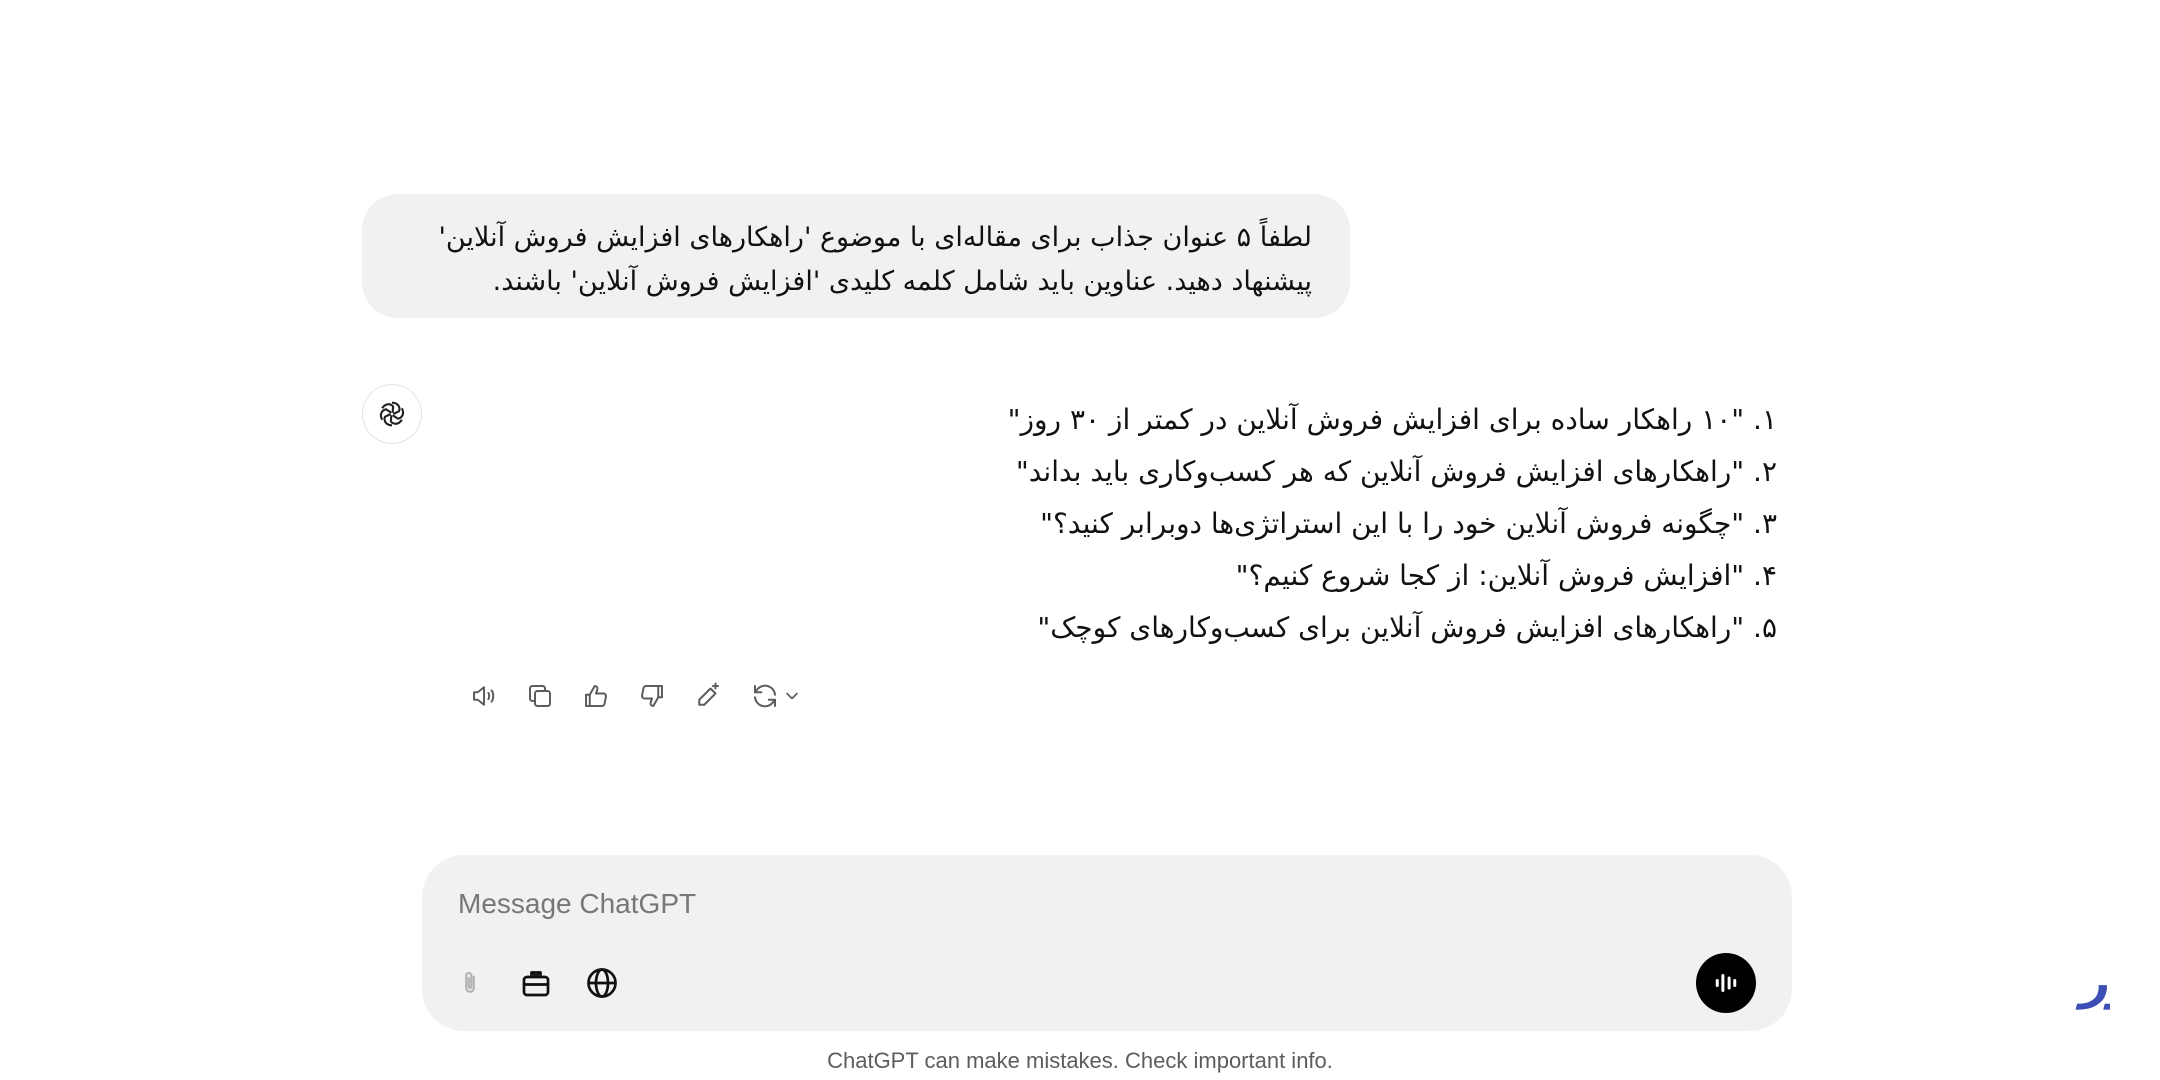  What do you see at coordinates (776, 696) in the screenshot?
I see `regenerate-icon` at bounding box center [776, 696].